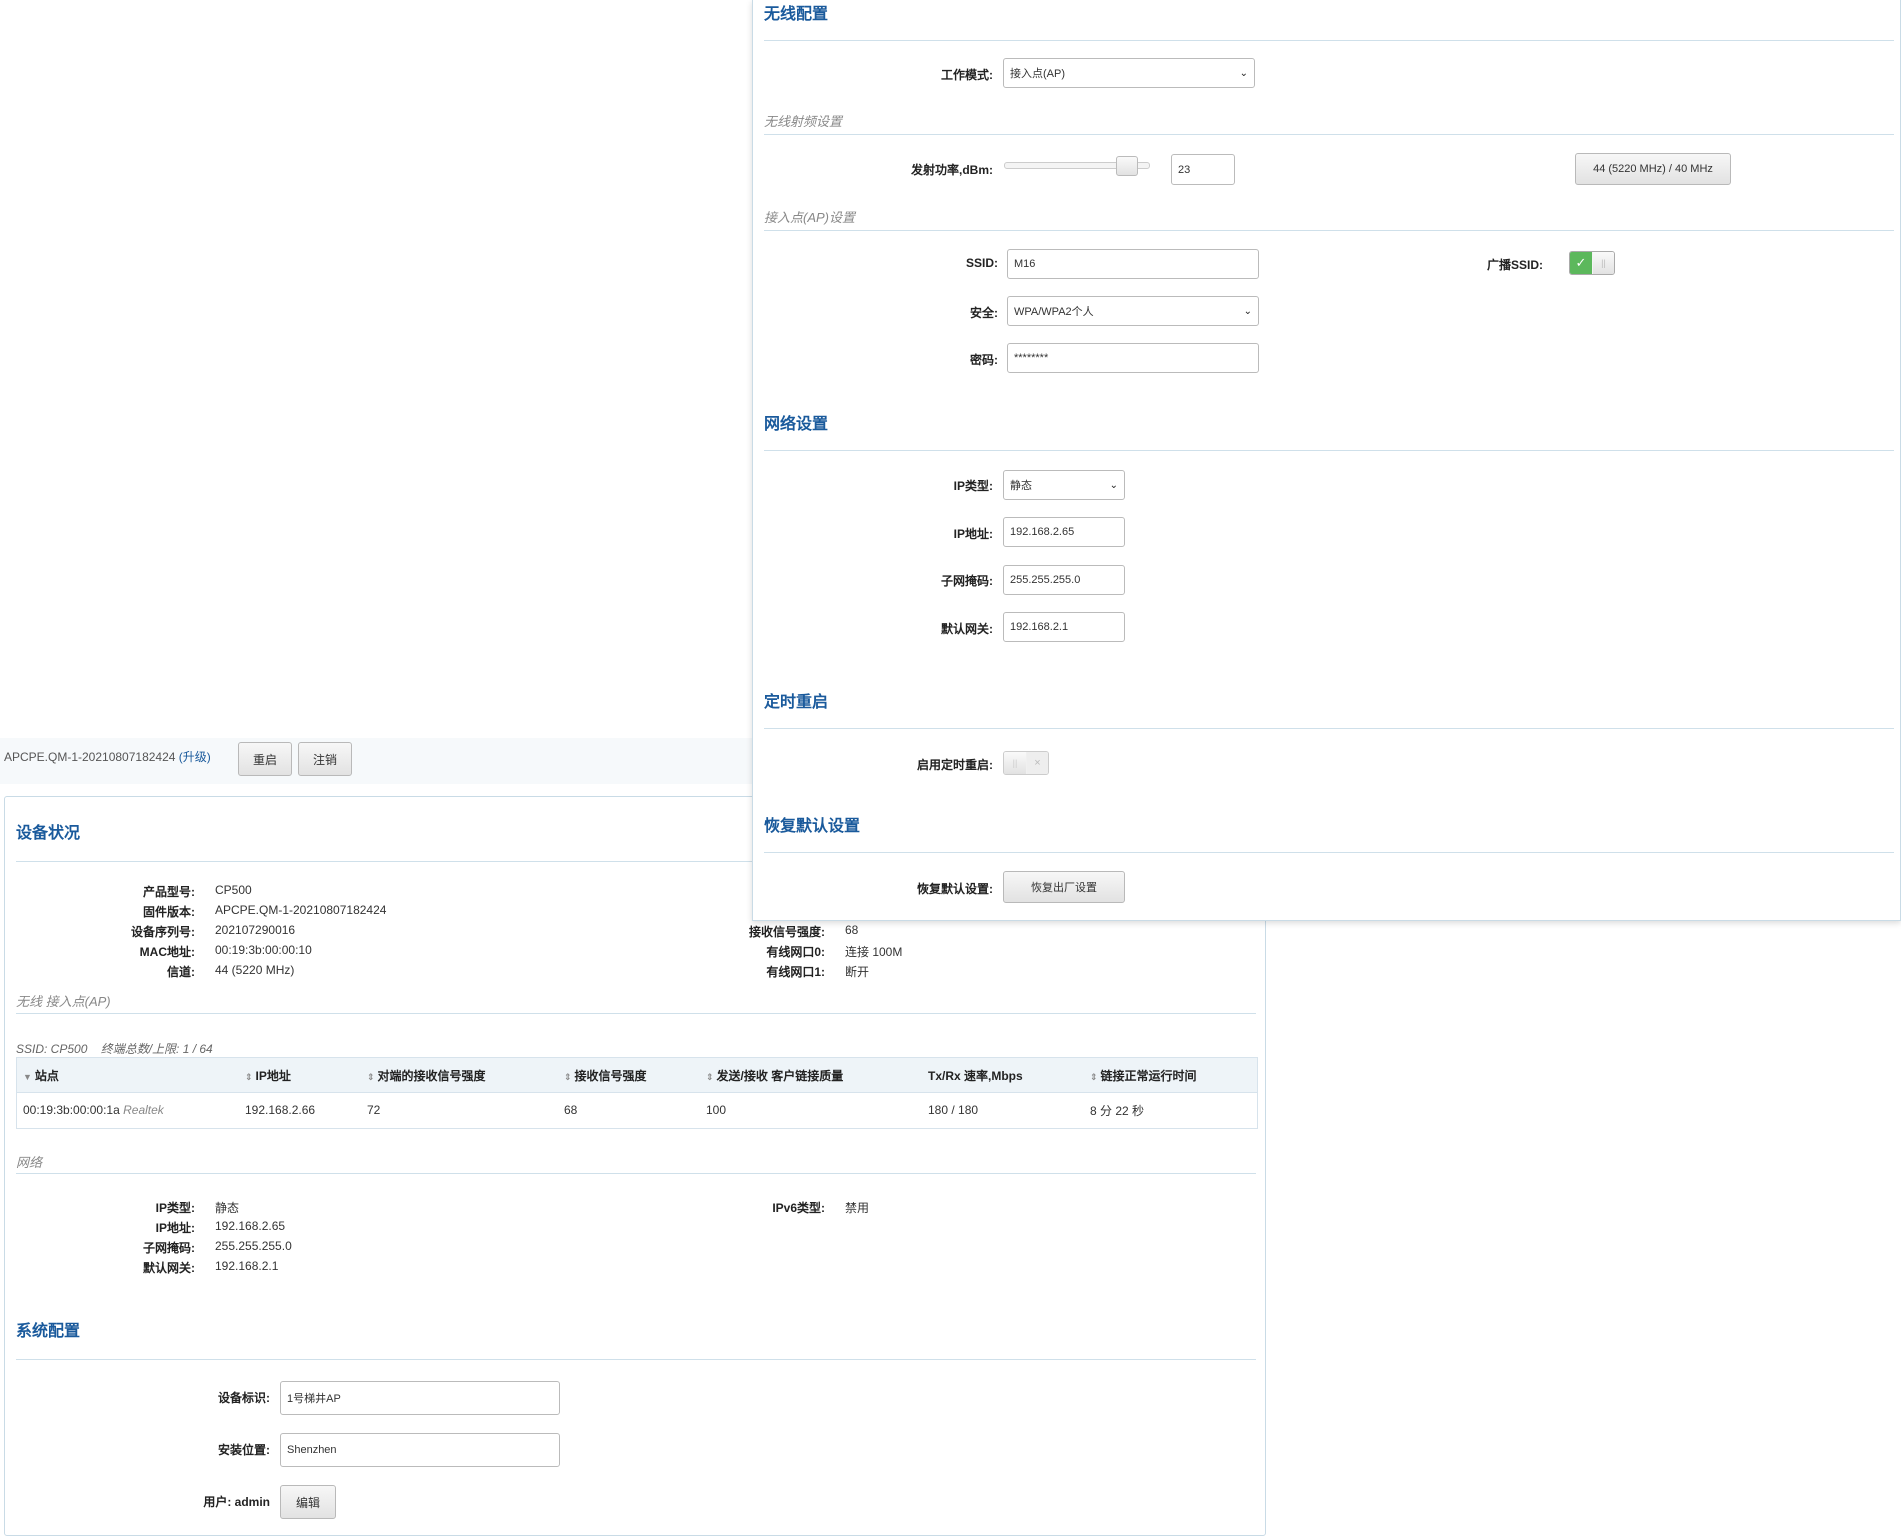 Image resolution: width=1901 pixels, height=1536 pixels. Describe the element at coordinates (787, 932) in the screenshot. I see `field-label: 接收信号强度:` at that location.